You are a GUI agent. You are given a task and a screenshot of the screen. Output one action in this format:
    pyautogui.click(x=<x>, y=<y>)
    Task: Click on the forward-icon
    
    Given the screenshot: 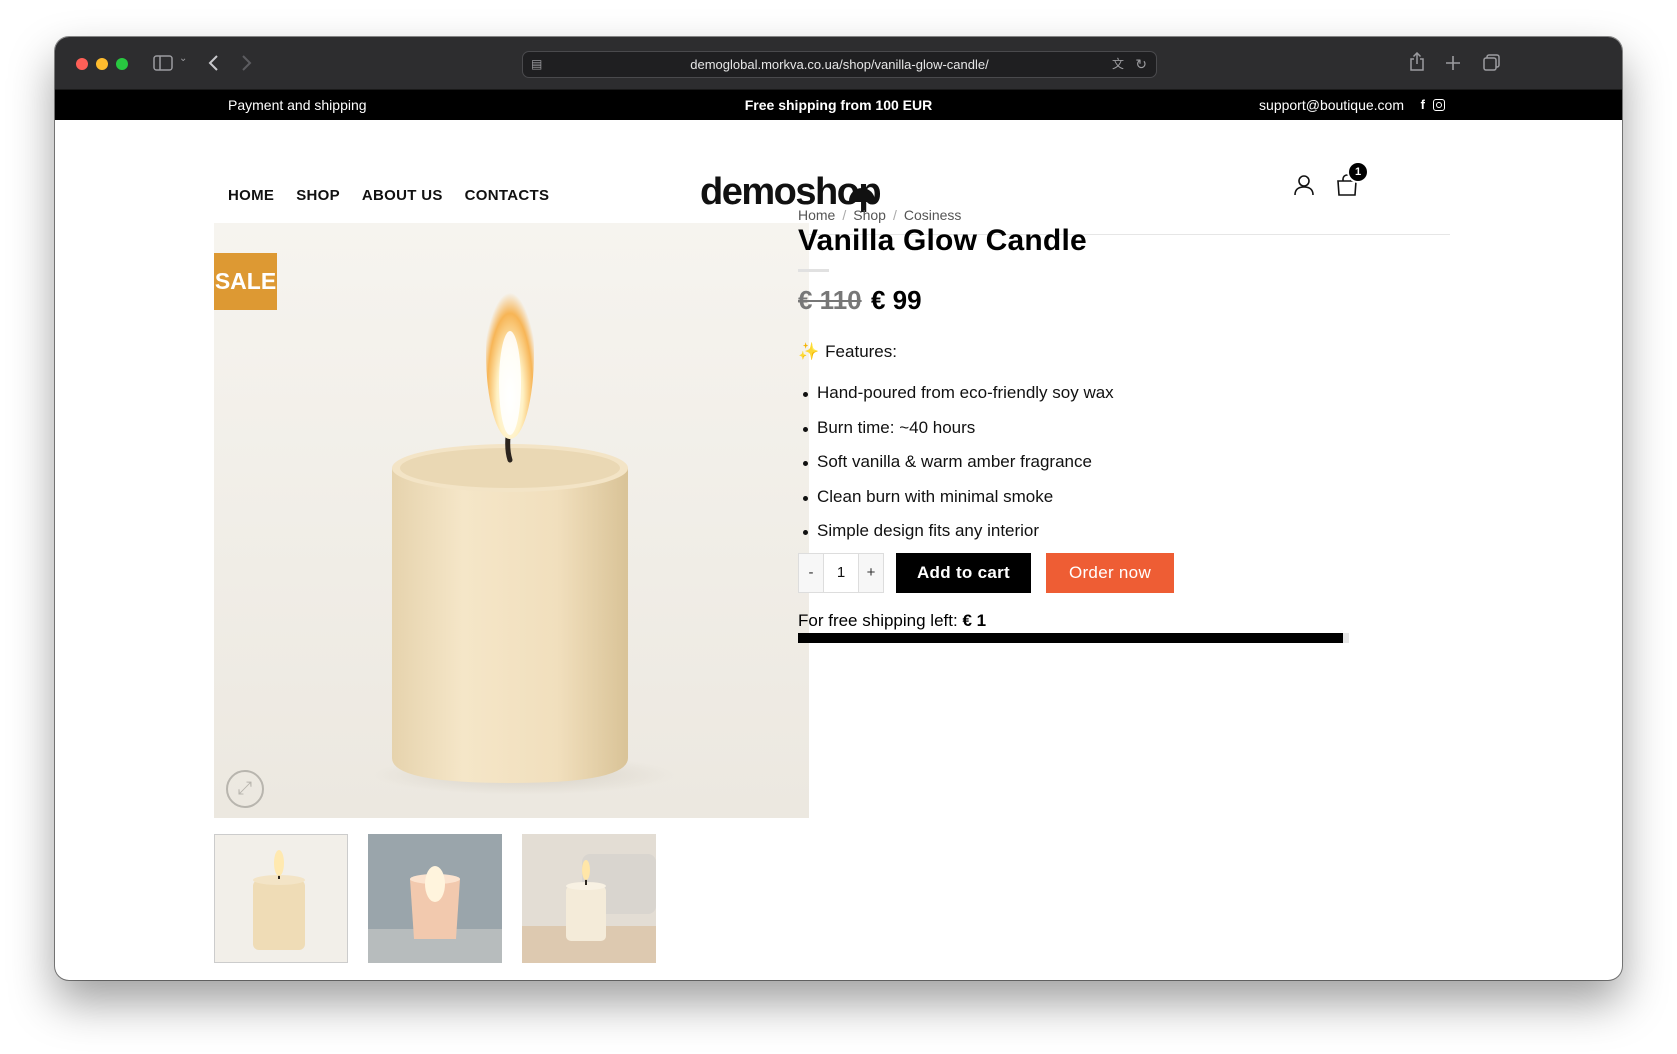 What is the action you would take?
    pyautogui.click(x=246, y=63)
    